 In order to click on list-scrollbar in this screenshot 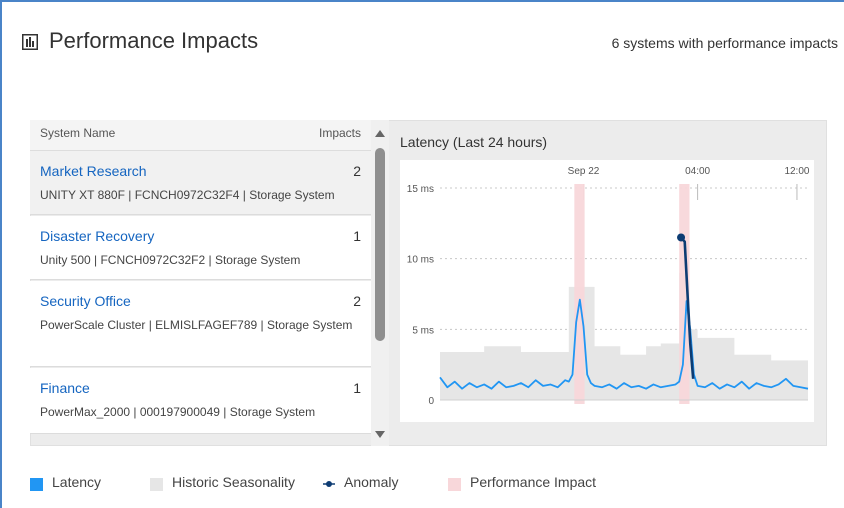, I will do `click(380, 283)`.